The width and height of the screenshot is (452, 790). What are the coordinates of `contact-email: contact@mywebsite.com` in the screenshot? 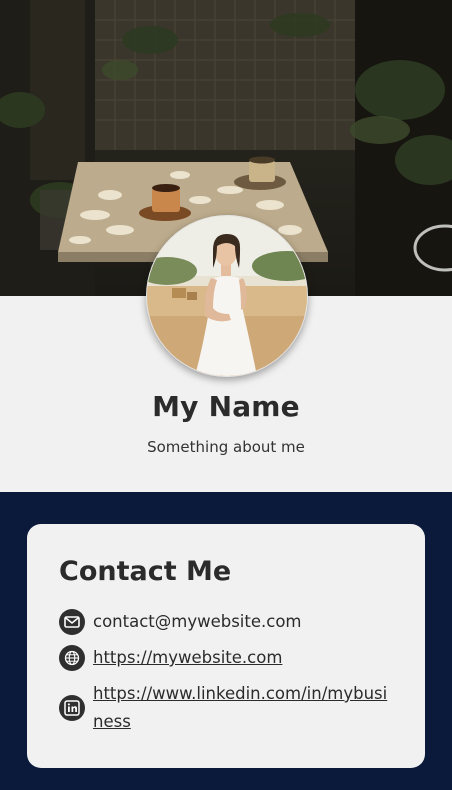 It's located at (197, 622).